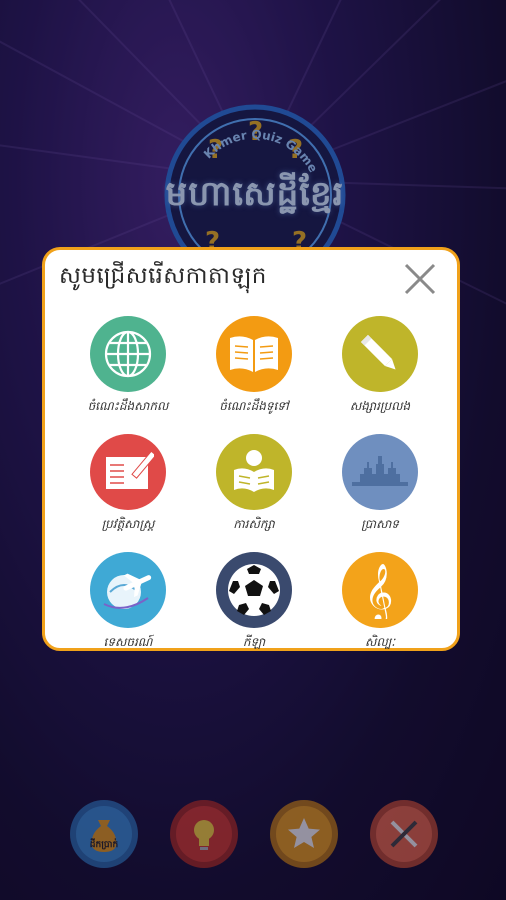 This screenshot has height=900, width=506. Describe the element at coordinates (254, 406) in the screenshot. I see `category-label: ចំណេះដឹងទូទៅ` at that location.